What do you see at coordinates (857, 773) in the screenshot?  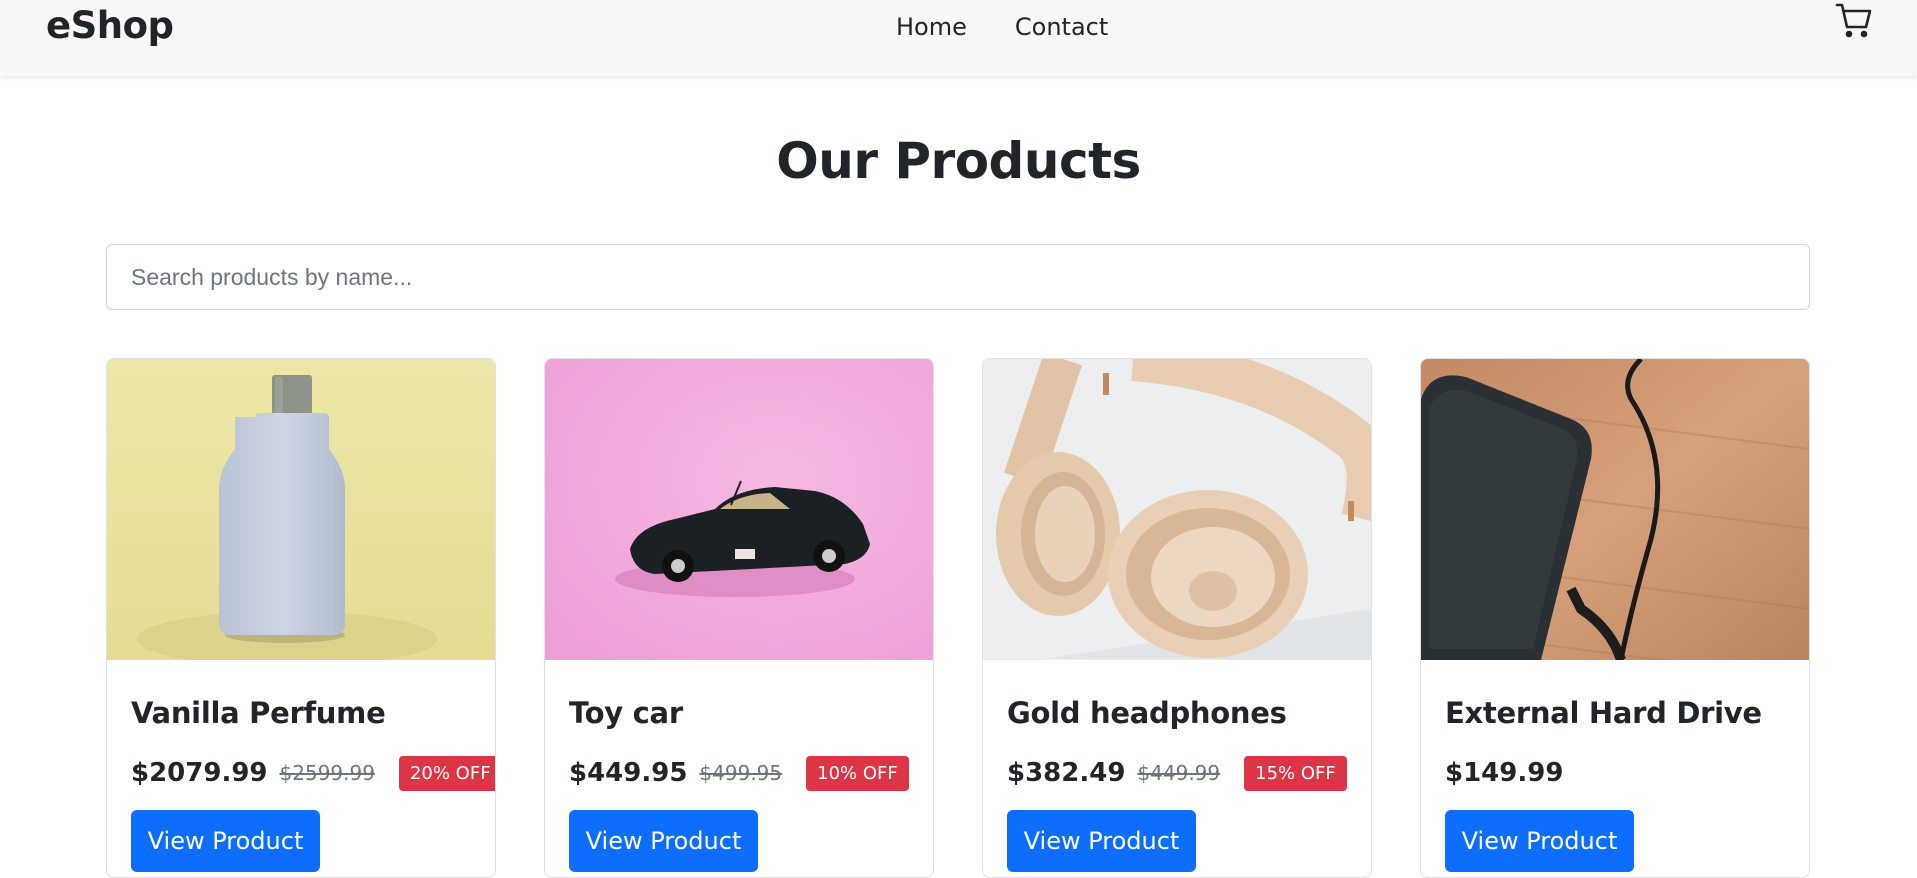 I see `discount-badge: 10% OFF` at bounding box center [857, 773].